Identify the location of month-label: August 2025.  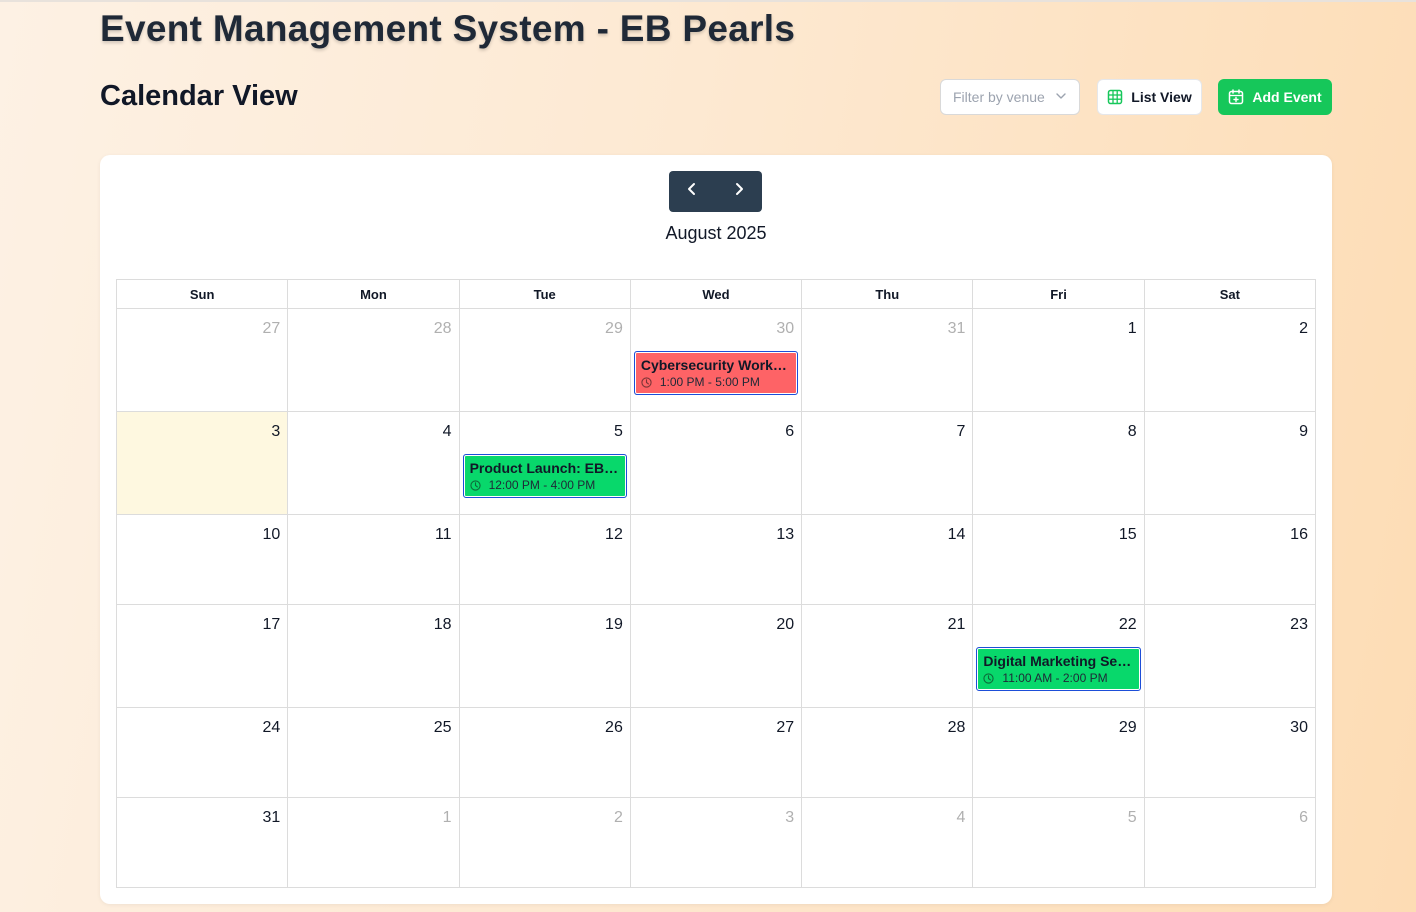
(716, 233).